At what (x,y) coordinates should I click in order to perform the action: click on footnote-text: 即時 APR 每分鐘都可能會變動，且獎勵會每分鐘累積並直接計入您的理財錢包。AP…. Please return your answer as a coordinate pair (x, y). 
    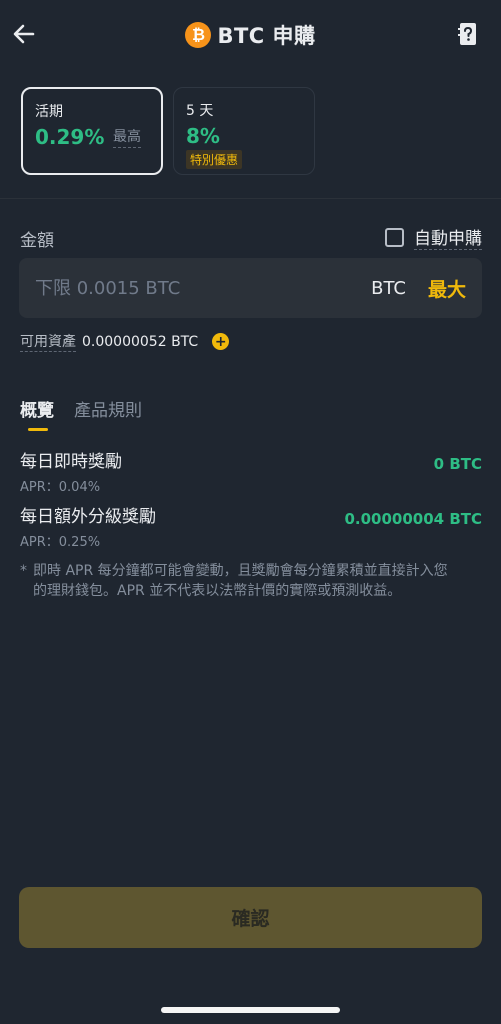
    Looking at the image, I should click on (240, 581).